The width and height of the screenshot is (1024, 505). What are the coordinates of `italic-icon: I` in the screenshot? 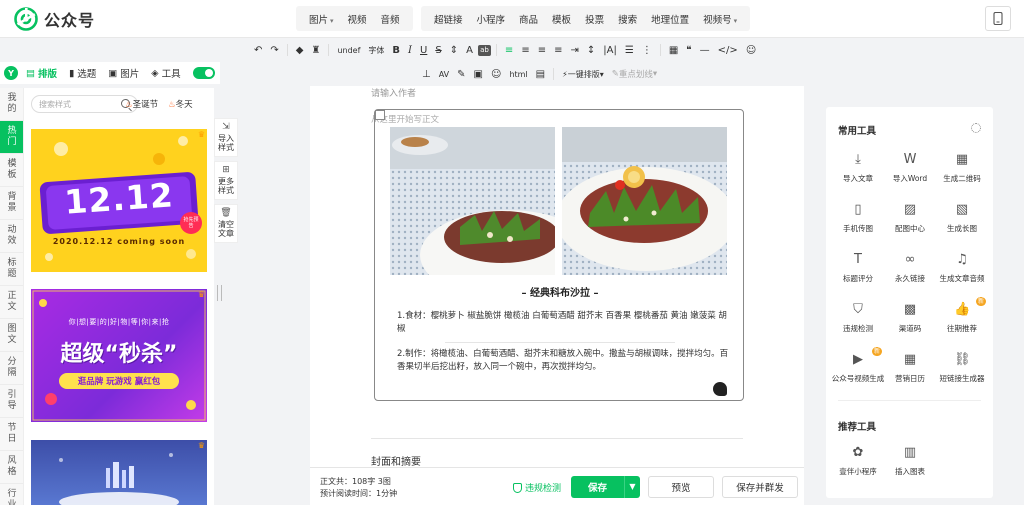 It's located at (410, 50).